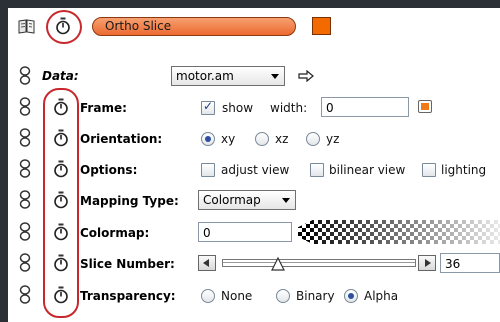 Image resolution: width=500 pixels, height=322 pixels. I want to click on bilinear-view-checkbox, so click(317, 170).